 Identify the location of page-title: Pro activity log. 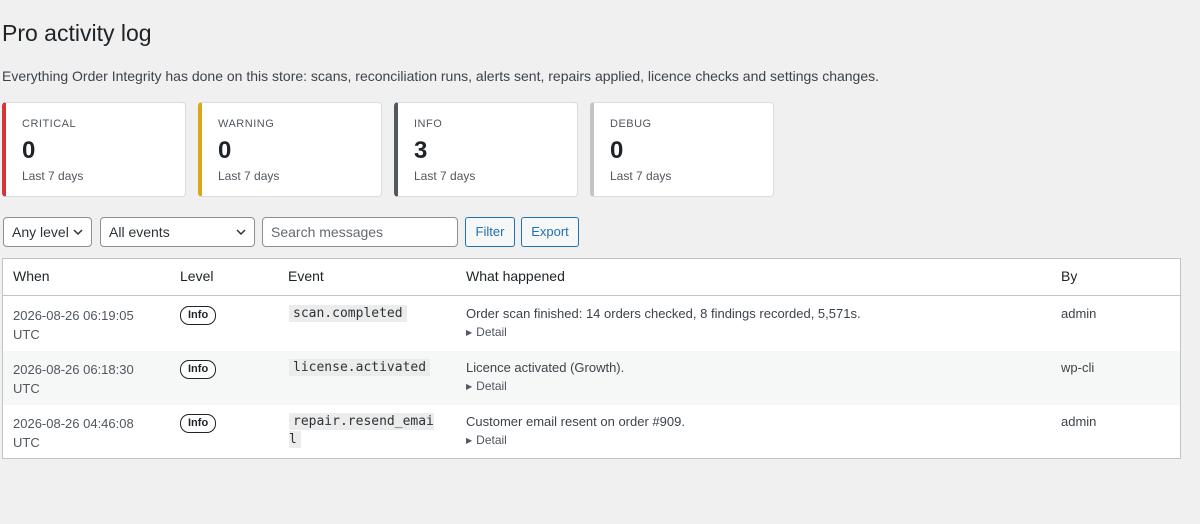
(77, 33).